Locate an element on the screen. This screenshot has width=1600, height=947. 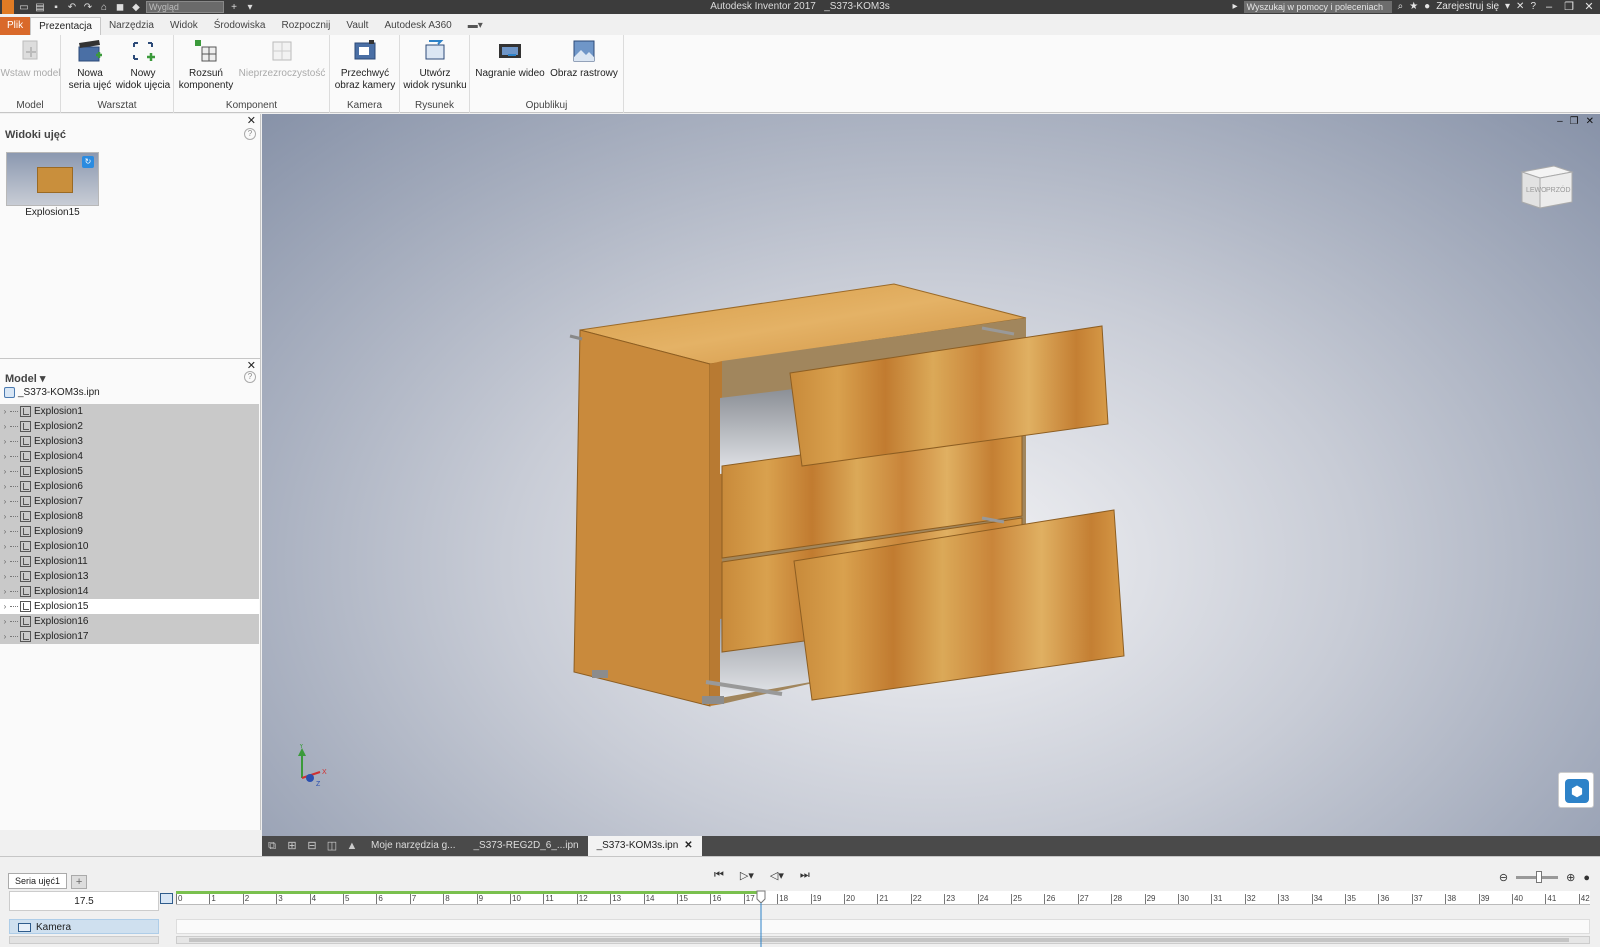
redo-icon: ↷ is located at coordinates (88, 7).